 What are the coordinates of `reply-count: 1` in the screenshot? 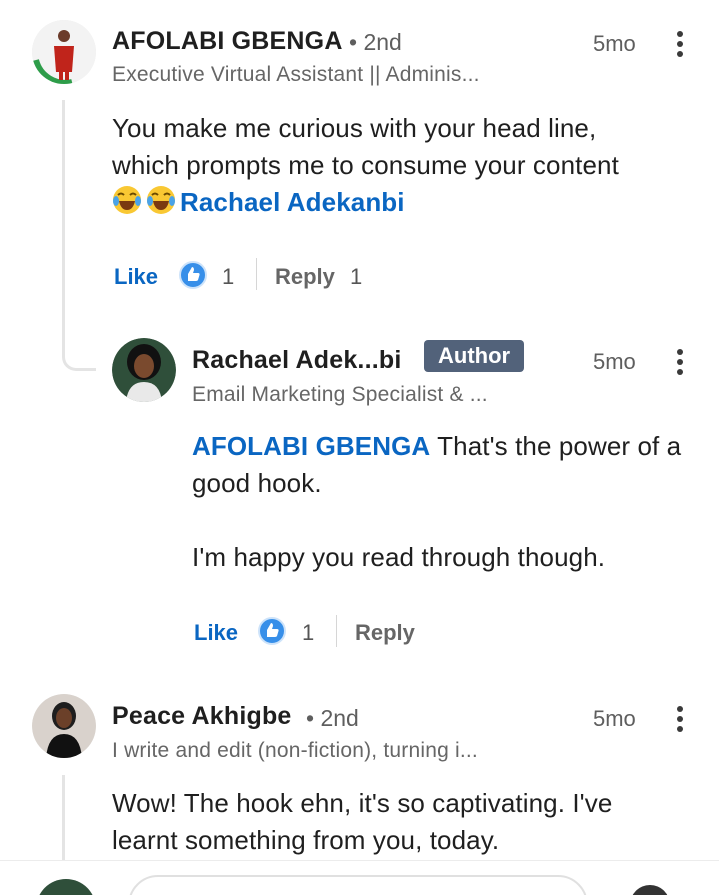 It's located at (356, 276).